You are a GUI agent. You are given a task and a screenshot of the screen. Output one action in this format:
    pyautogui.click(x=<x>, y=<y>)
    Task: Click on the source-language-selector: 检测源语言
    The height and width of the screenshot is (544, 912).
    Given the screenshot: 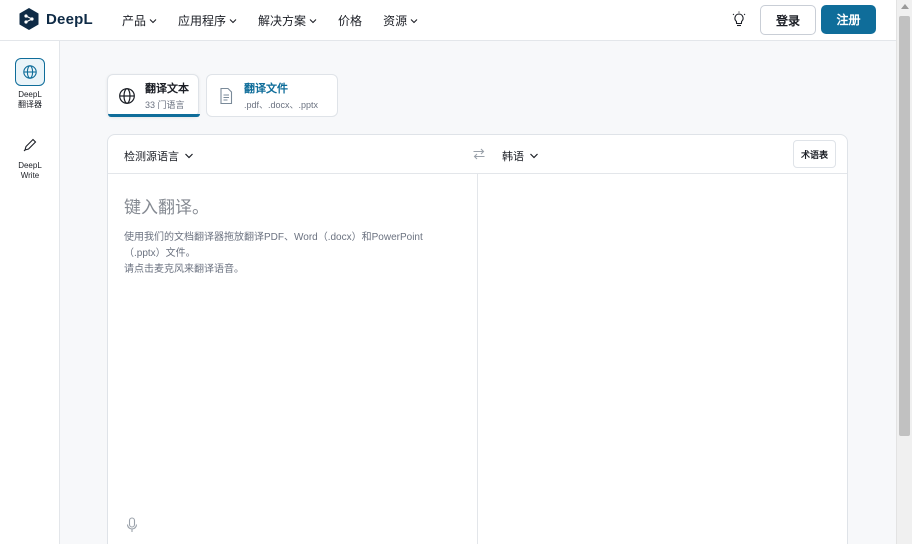 What is the action you would take?
    pyautogui.click(x=159, y=156)
    